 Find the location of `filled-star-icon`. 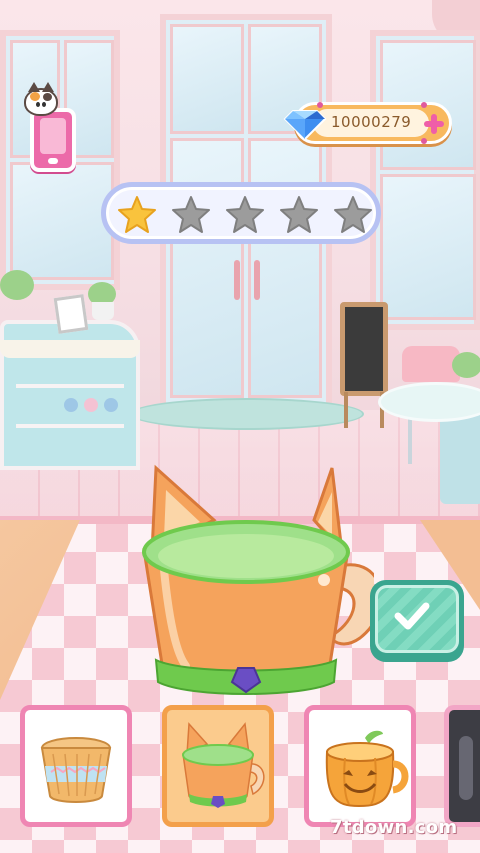

filled-star-icon is located at coordinates (137, 214).